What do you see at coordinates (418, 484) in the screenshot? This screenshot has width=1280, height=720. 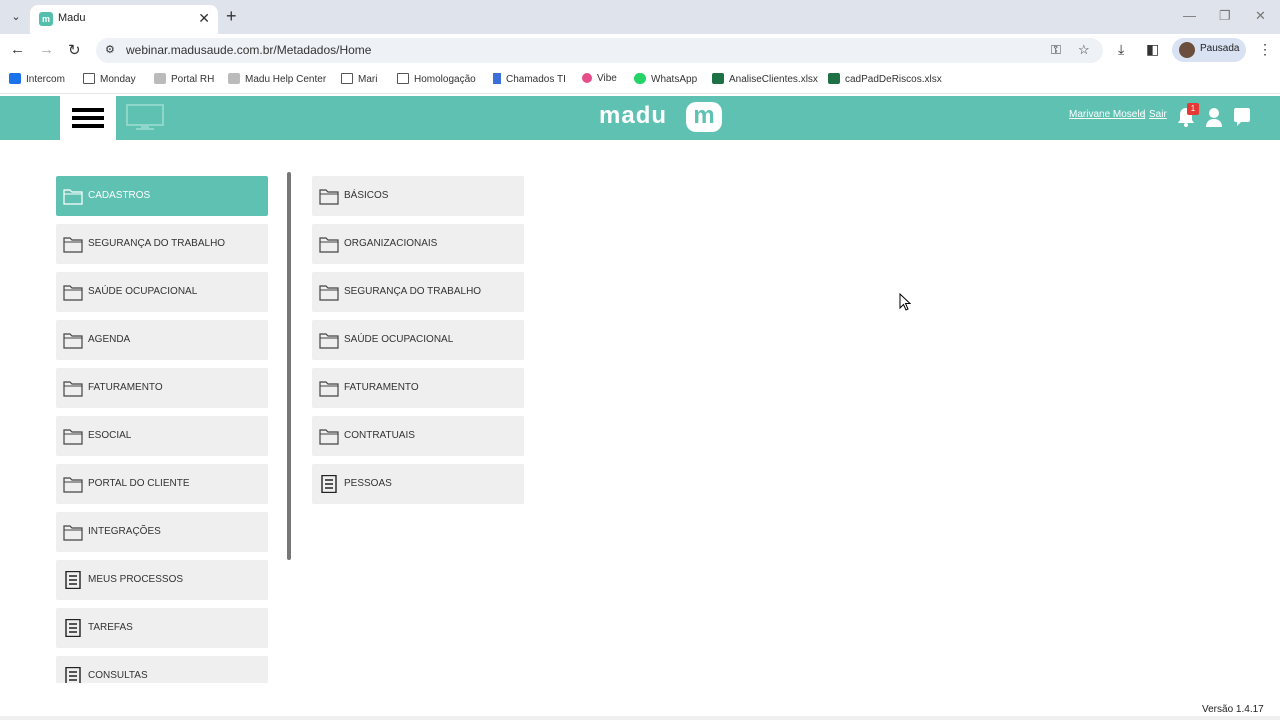 I see `submenu-item-pessoas: PESSOAS` at bounding box center [418, 484].